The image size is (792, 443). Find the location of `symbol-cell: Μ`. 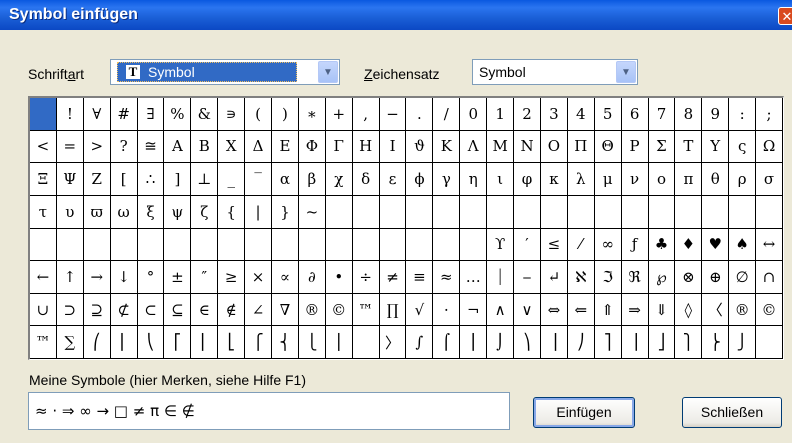

symbol-cell: Μ is located at coordinates (501, 147).